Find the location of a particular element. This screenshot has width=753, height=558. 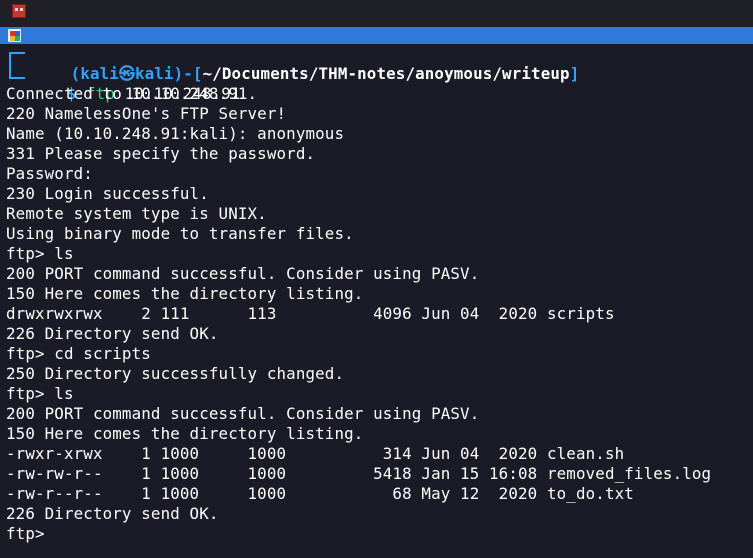

output-line: Connected to 10.10.248.91. is located at coordinates (132, 93).